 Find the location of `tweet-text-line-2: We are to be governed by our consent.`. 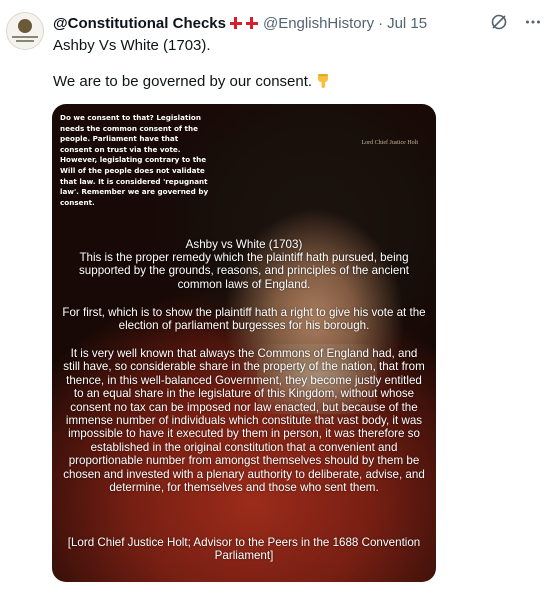

tweet-text-line-2: We are to be governed by our consent. is located at coordinates (191, 81).